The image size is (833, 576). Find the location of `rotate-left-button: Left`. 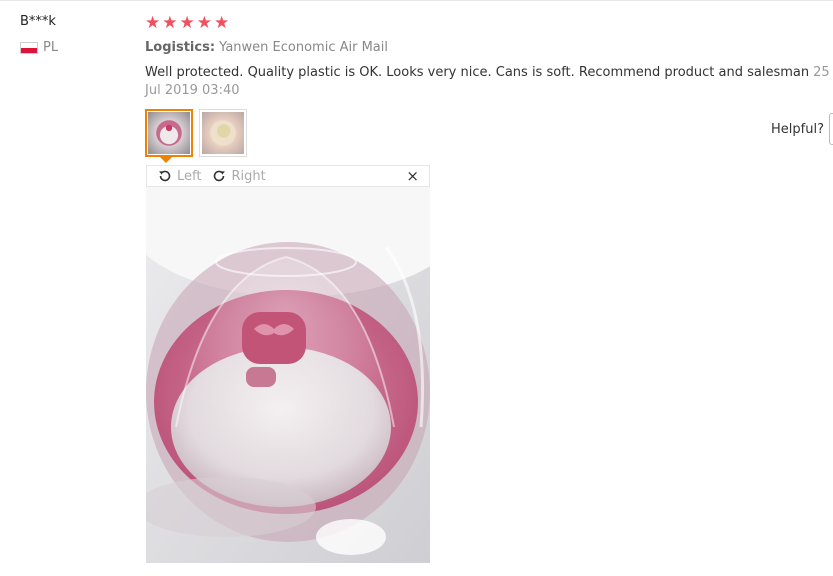

rotate-left-button: Left is located at coordinates (179, 176).